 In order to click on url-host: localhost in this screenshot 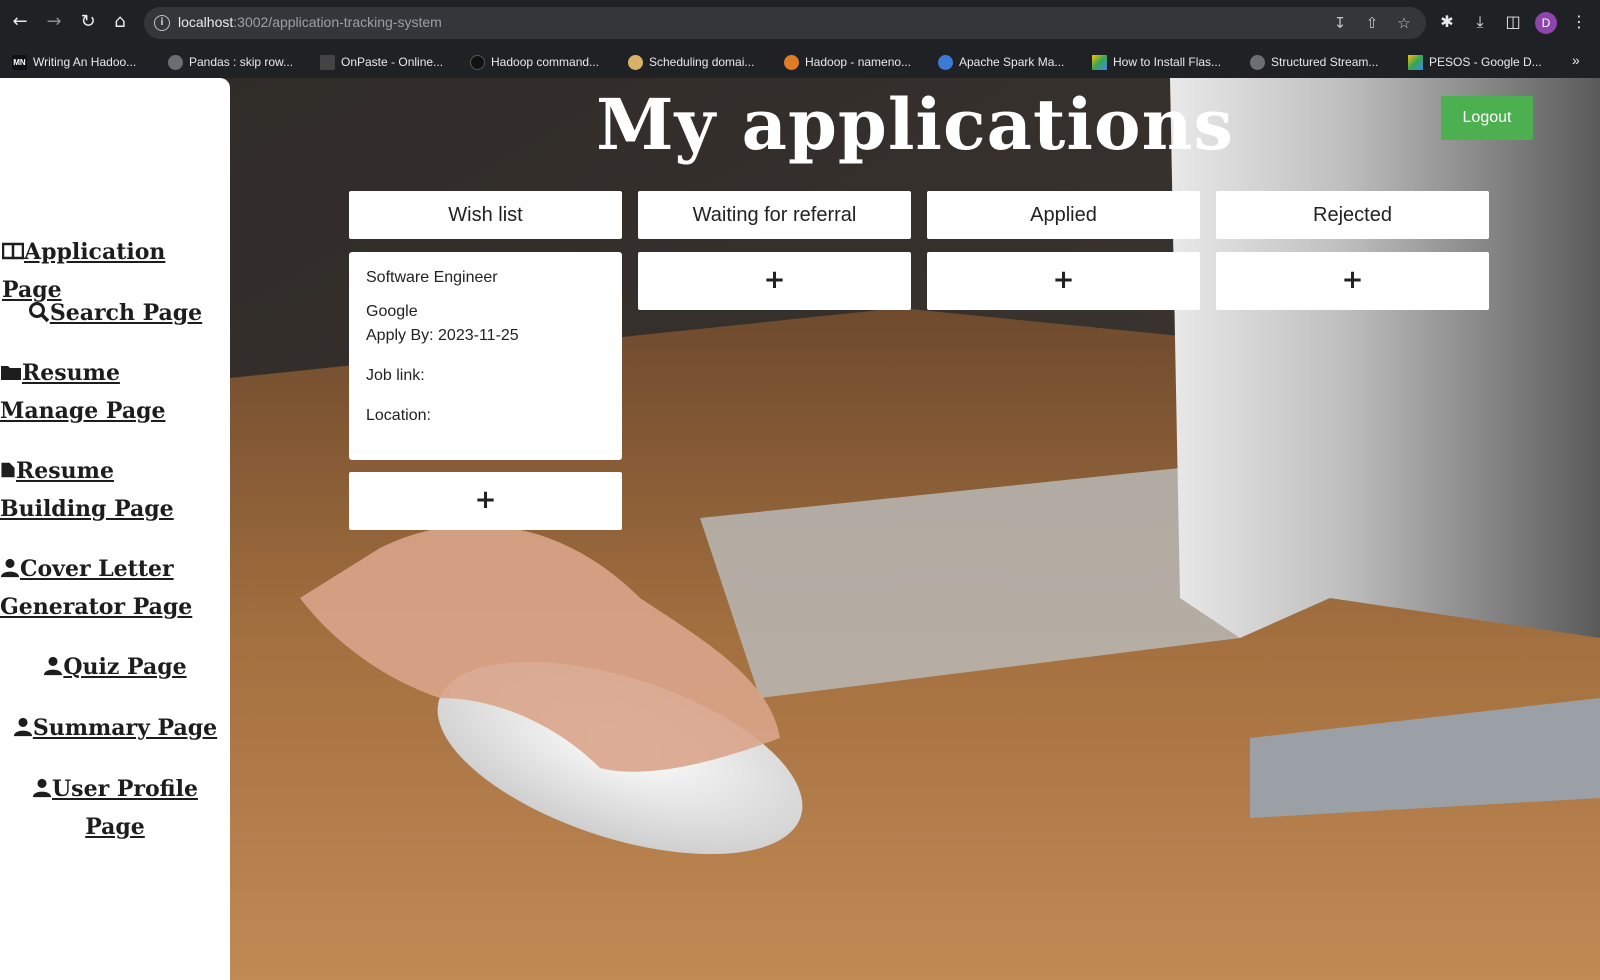, I will do `click(206, 22)`.